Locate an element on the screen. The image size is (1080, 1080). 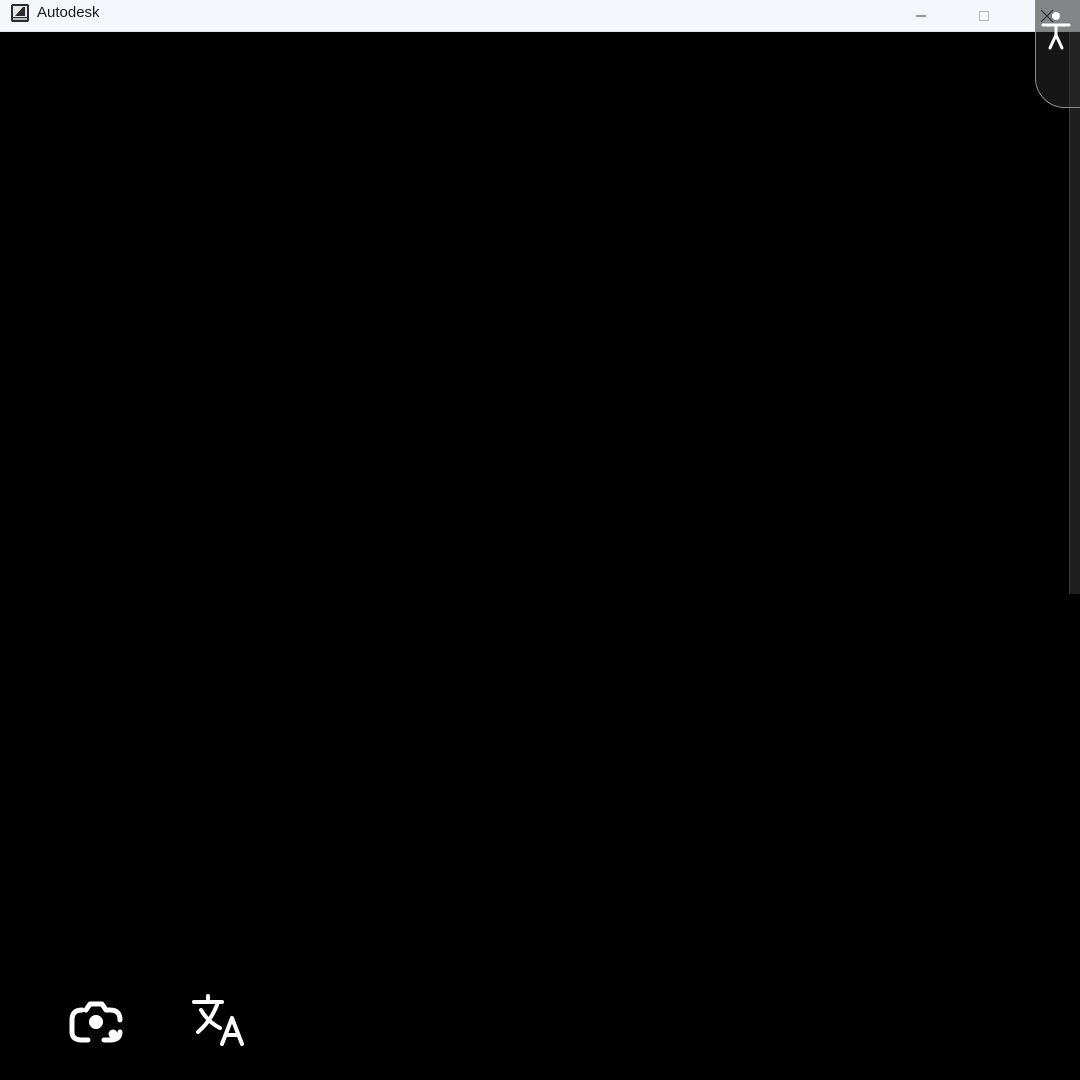
accessibility-person-icon is located at coordinates (1057, 29).